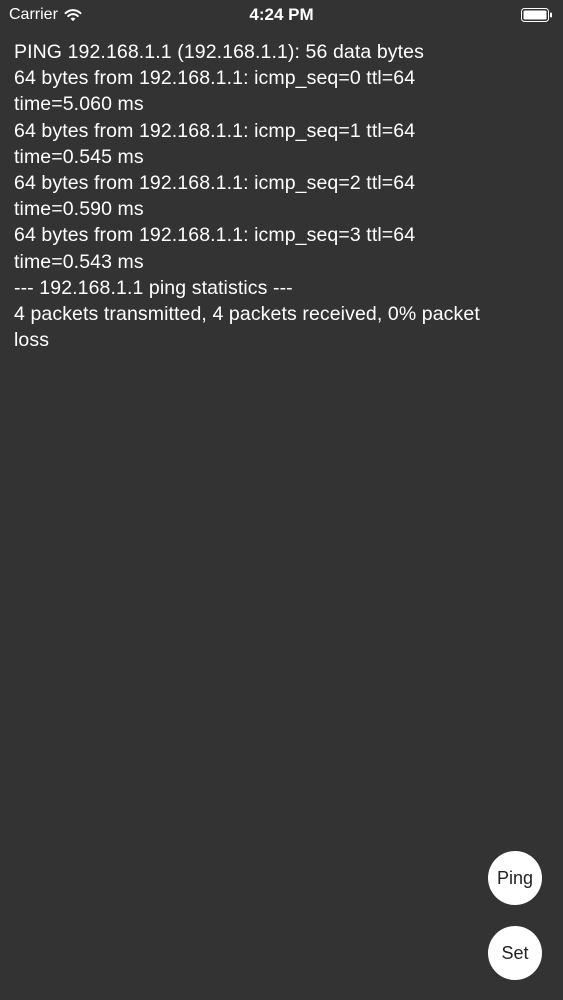 The width and height of the screenshot is (563, 1000). I want to click on ping-button: Ping, so click(515, 878).